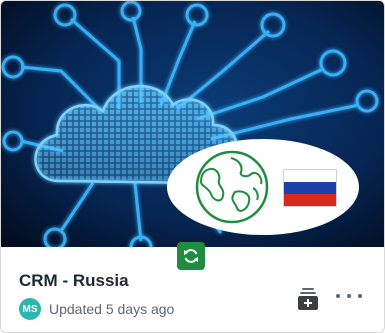 This screenshot has width=385, height=333. What do you see at coordinates (232, 187) in the screenshot?
I see `globe-icon` at bounding box center [232, 187].